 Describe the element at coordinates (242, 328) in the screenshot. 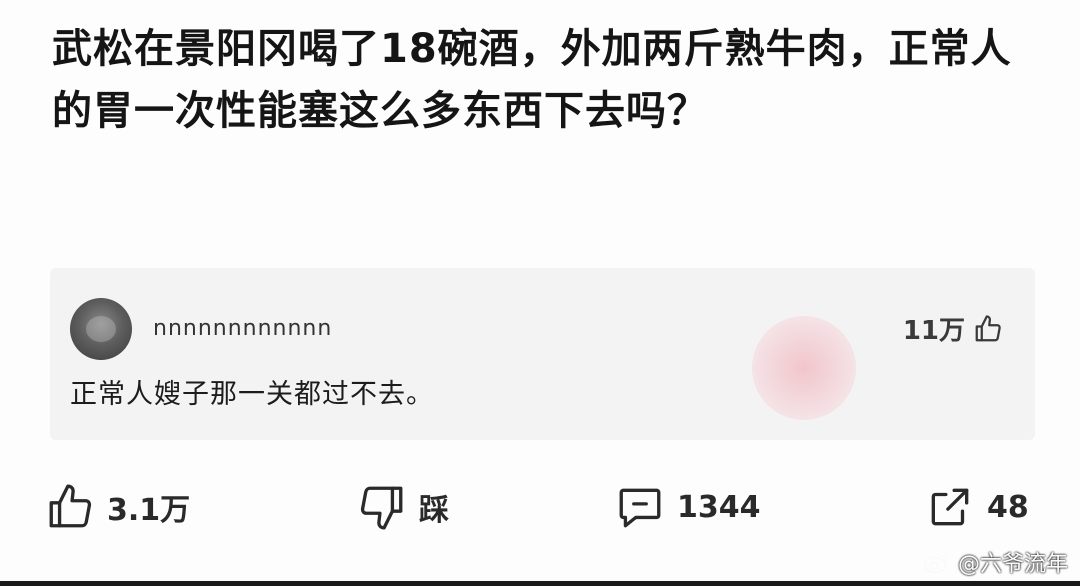

I see `comment-username: nnnnnnnnnnnn` at that location.